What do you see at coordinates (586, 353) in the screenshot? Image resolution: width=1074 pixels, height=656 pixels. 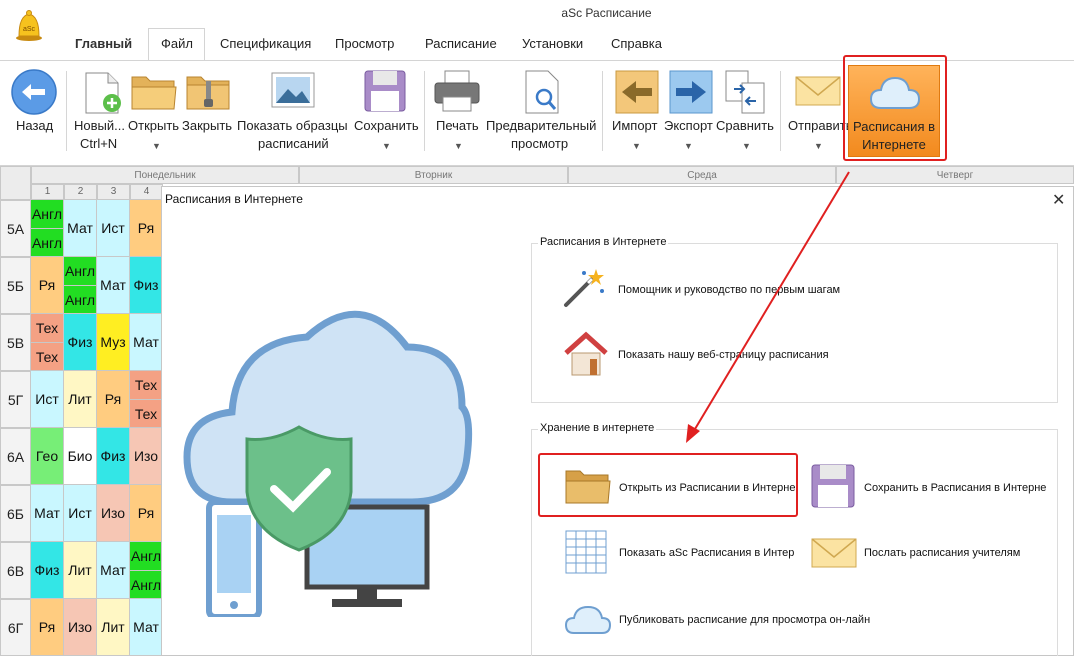 I see `house-icon` at bounding box center [586, 353].